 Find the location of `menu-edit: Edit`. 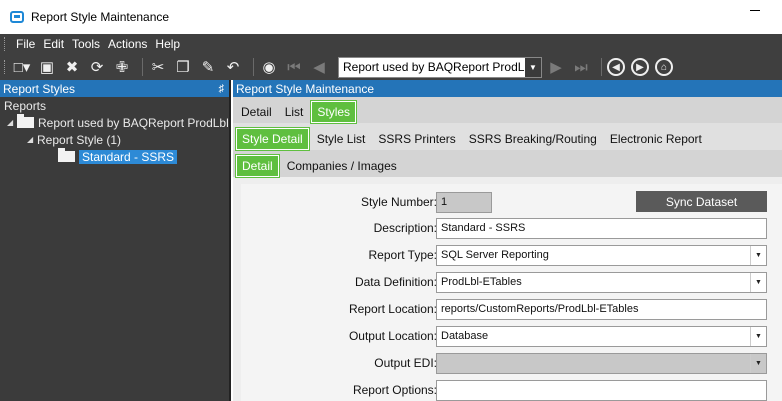

menu-edit: Edit is located at coordinates (53, 44).